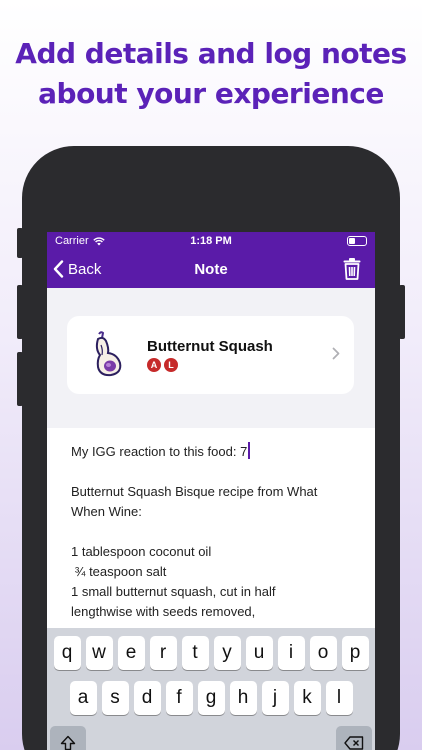 This screenshot has width=422, height=750. What do you see at coordinates (108, 354) in the screenshot?
I see `butternut-squash-icon` at bounding box center [108, 354].